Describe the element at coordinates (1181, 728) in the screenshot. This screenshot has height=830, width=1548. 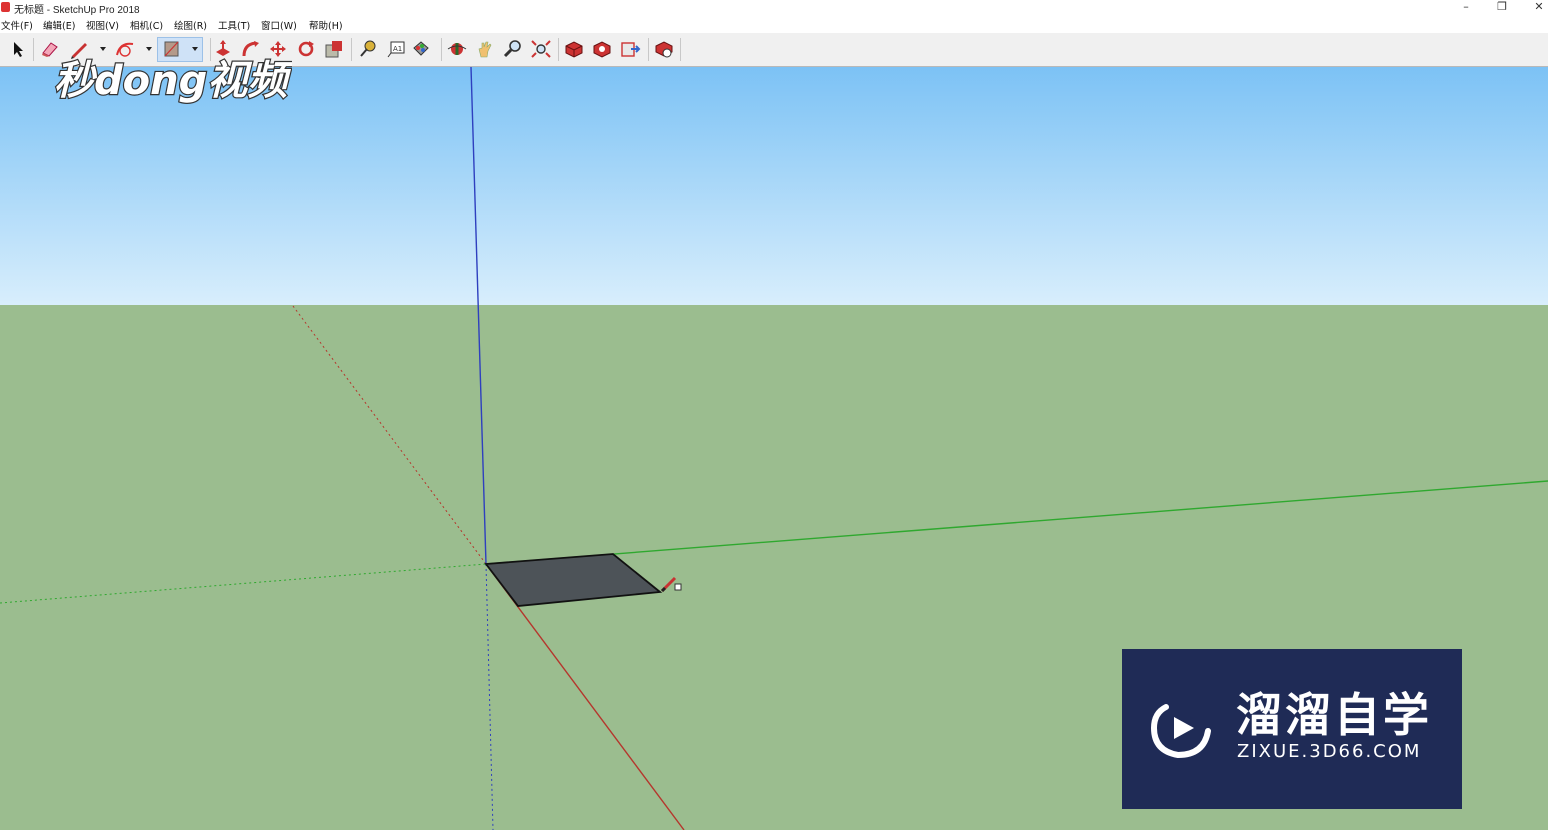
I see `play-icon` at that location.